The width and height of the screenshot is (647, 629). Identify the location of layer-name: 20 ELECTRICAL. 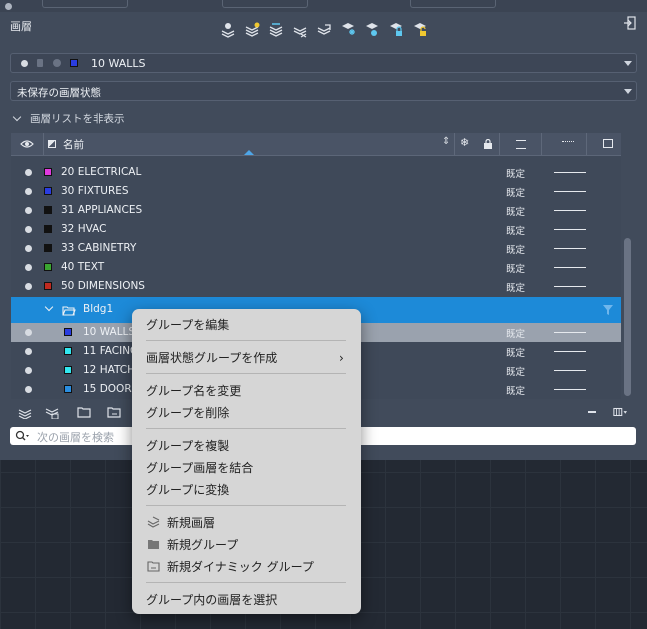
(101, 172).